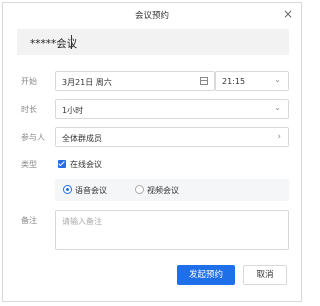 The image size is (320, 306). What do you see at coordinates (139, 189) in the screenshot?
I see `video-meeting-radio` at bounding box center [139, 189].